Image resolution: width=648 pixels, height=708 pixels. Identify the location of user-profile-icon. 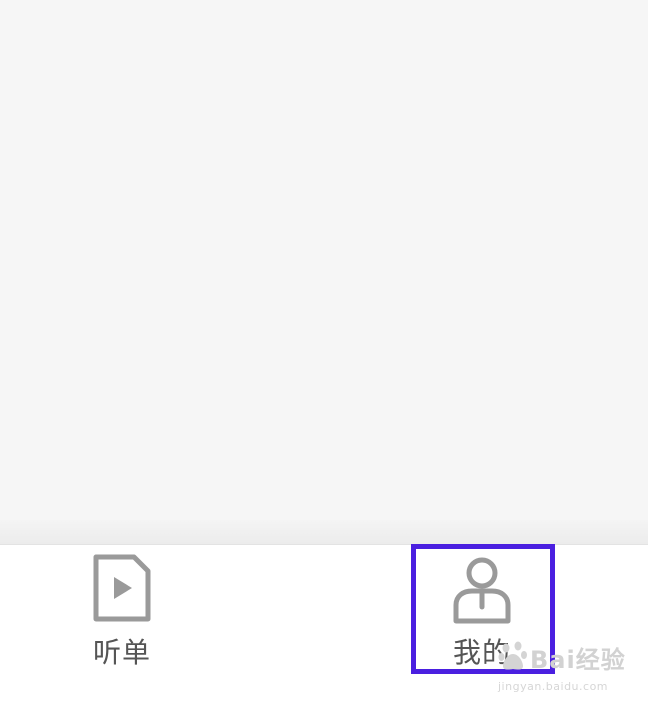
(482, 590).